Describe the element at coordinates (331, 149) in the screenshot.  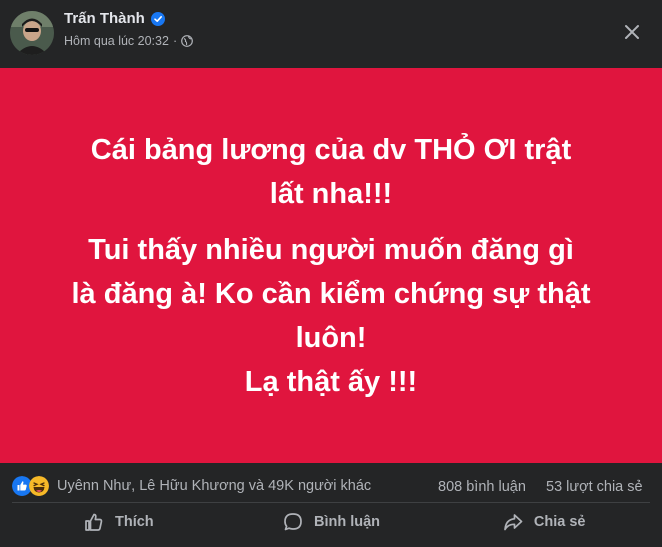
I see `post-text-line: Cái bảng lương của dv THỎ ƠI trật` at that location.